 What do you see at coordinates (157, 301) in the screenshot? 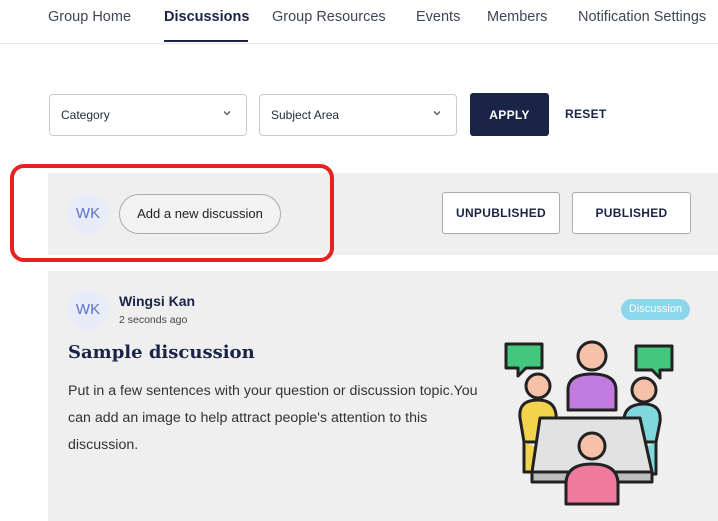
I see `author-name: Wingsi Kan` at bounding box center [157, 301].